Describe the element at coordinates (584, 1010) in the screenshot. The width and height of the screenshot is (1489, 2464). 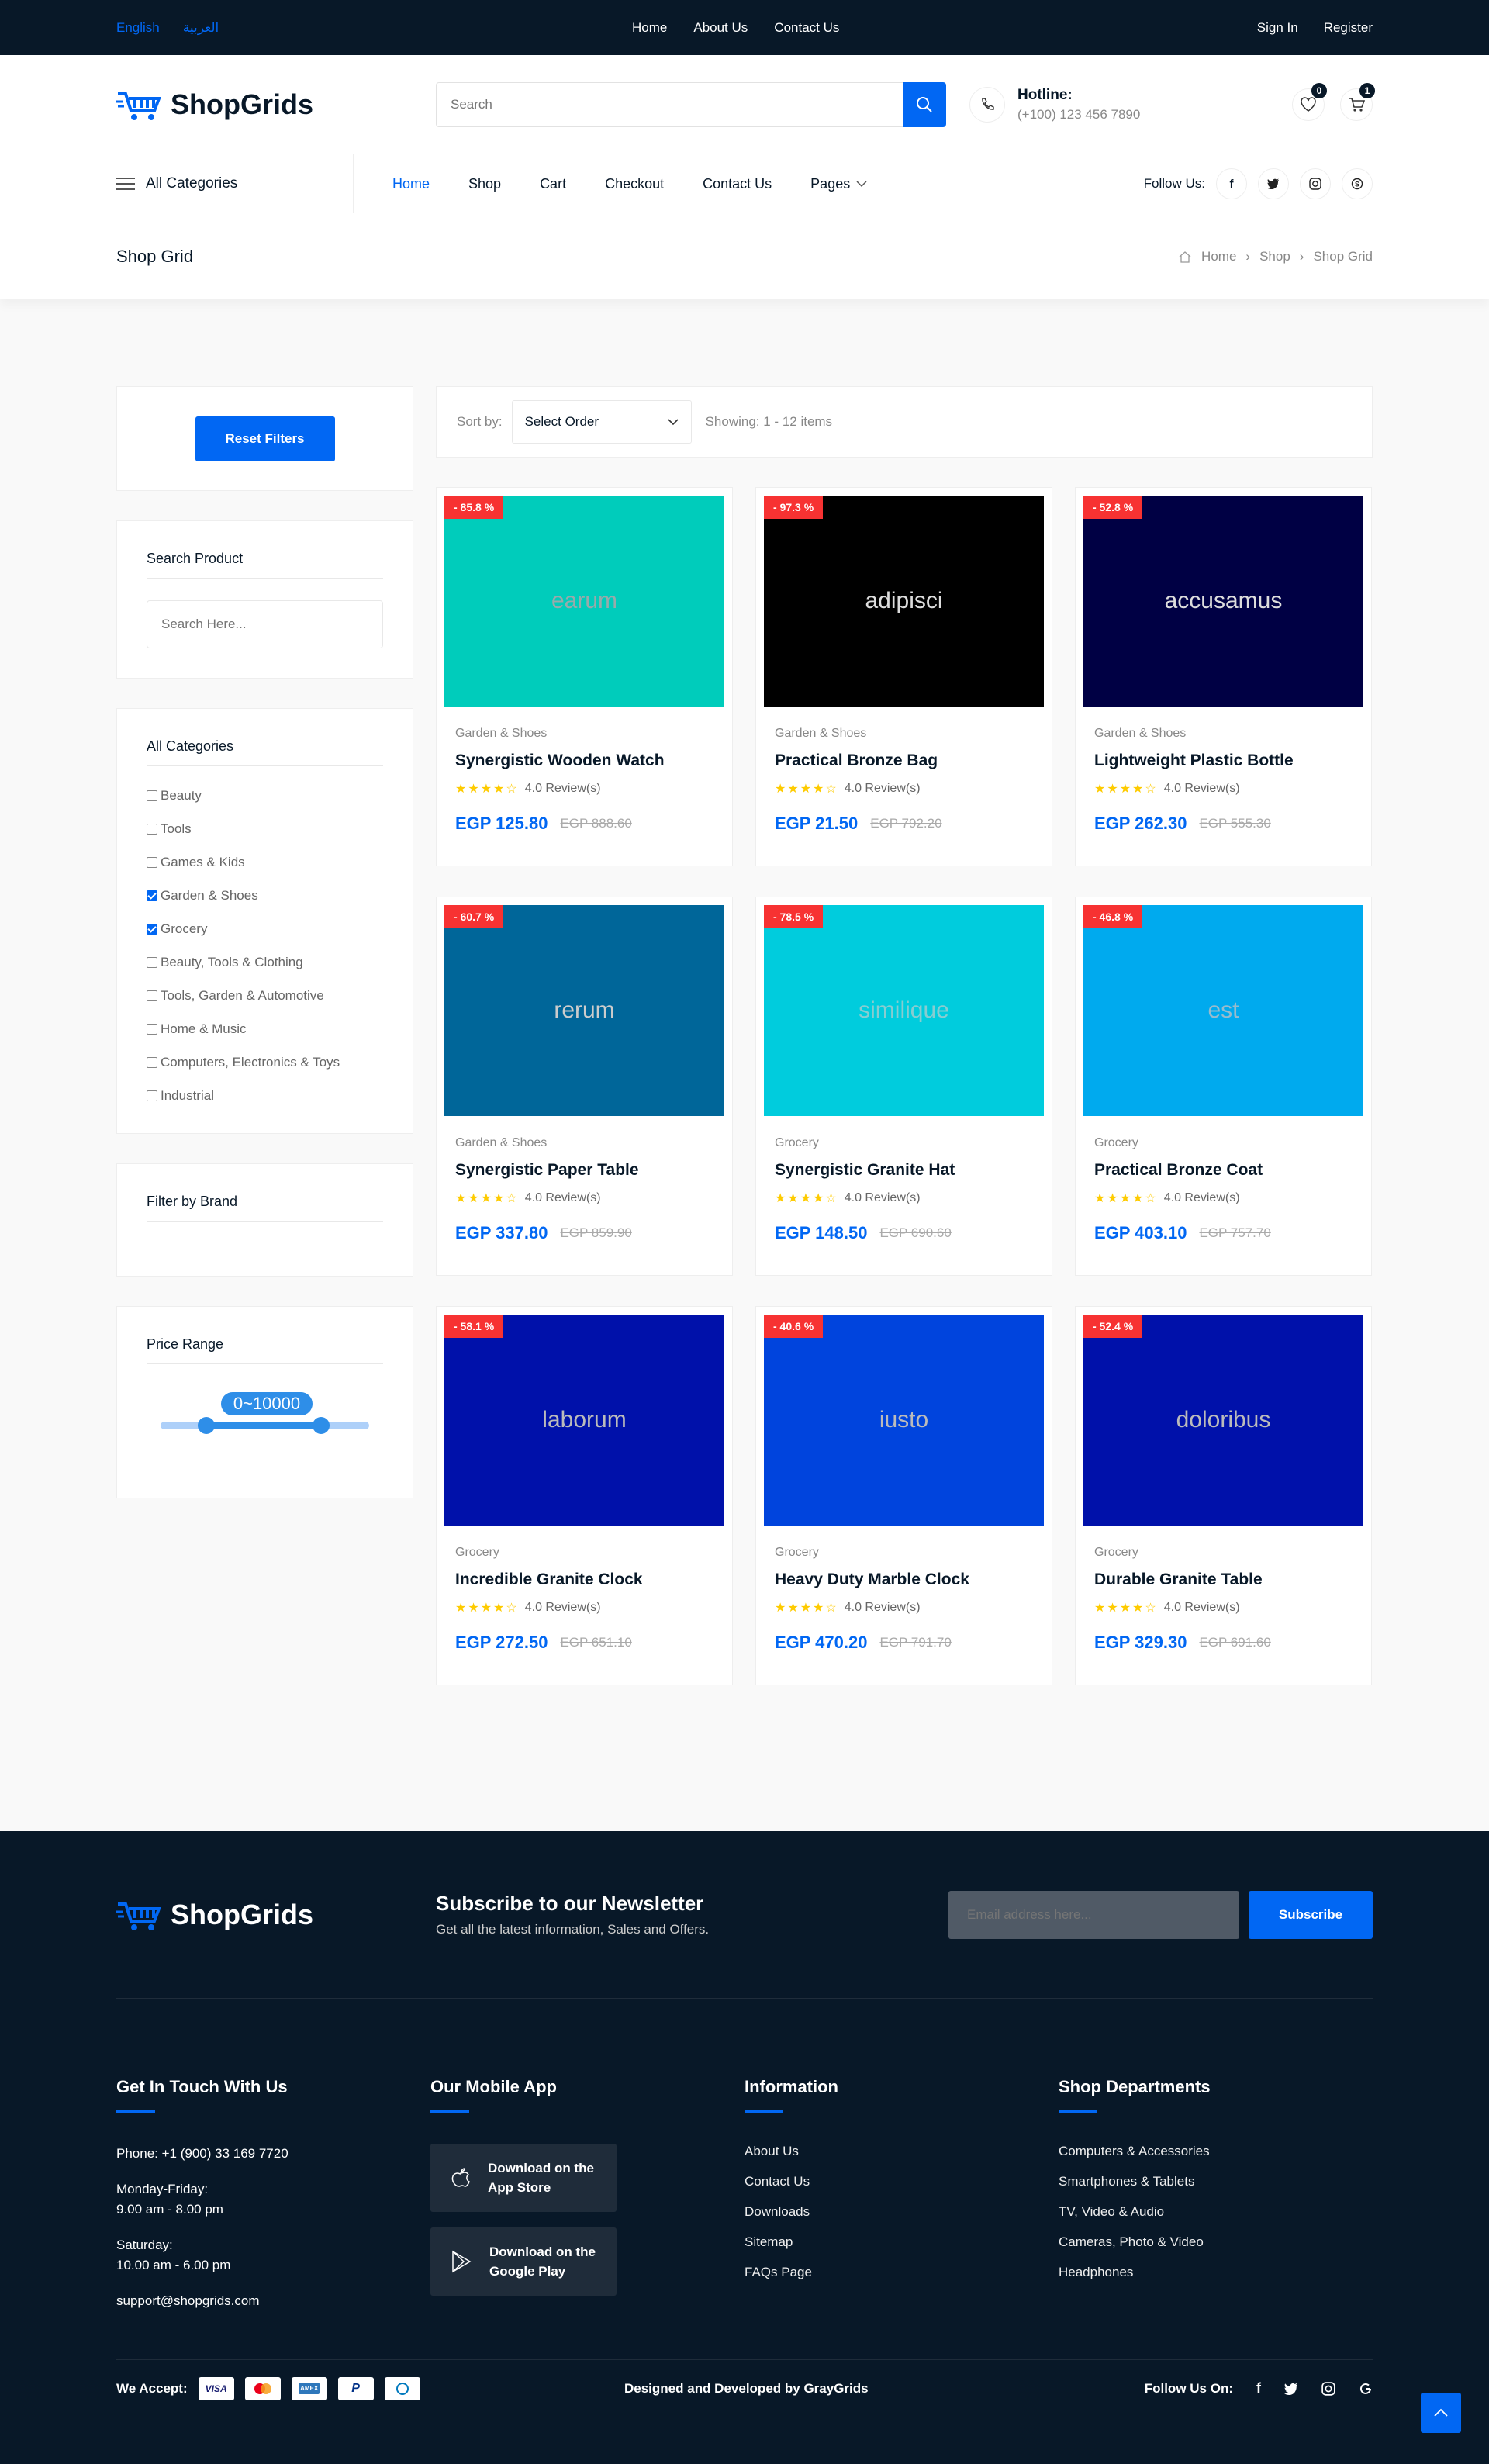
I see `product-image: rerum - 60.7 %` at that location.